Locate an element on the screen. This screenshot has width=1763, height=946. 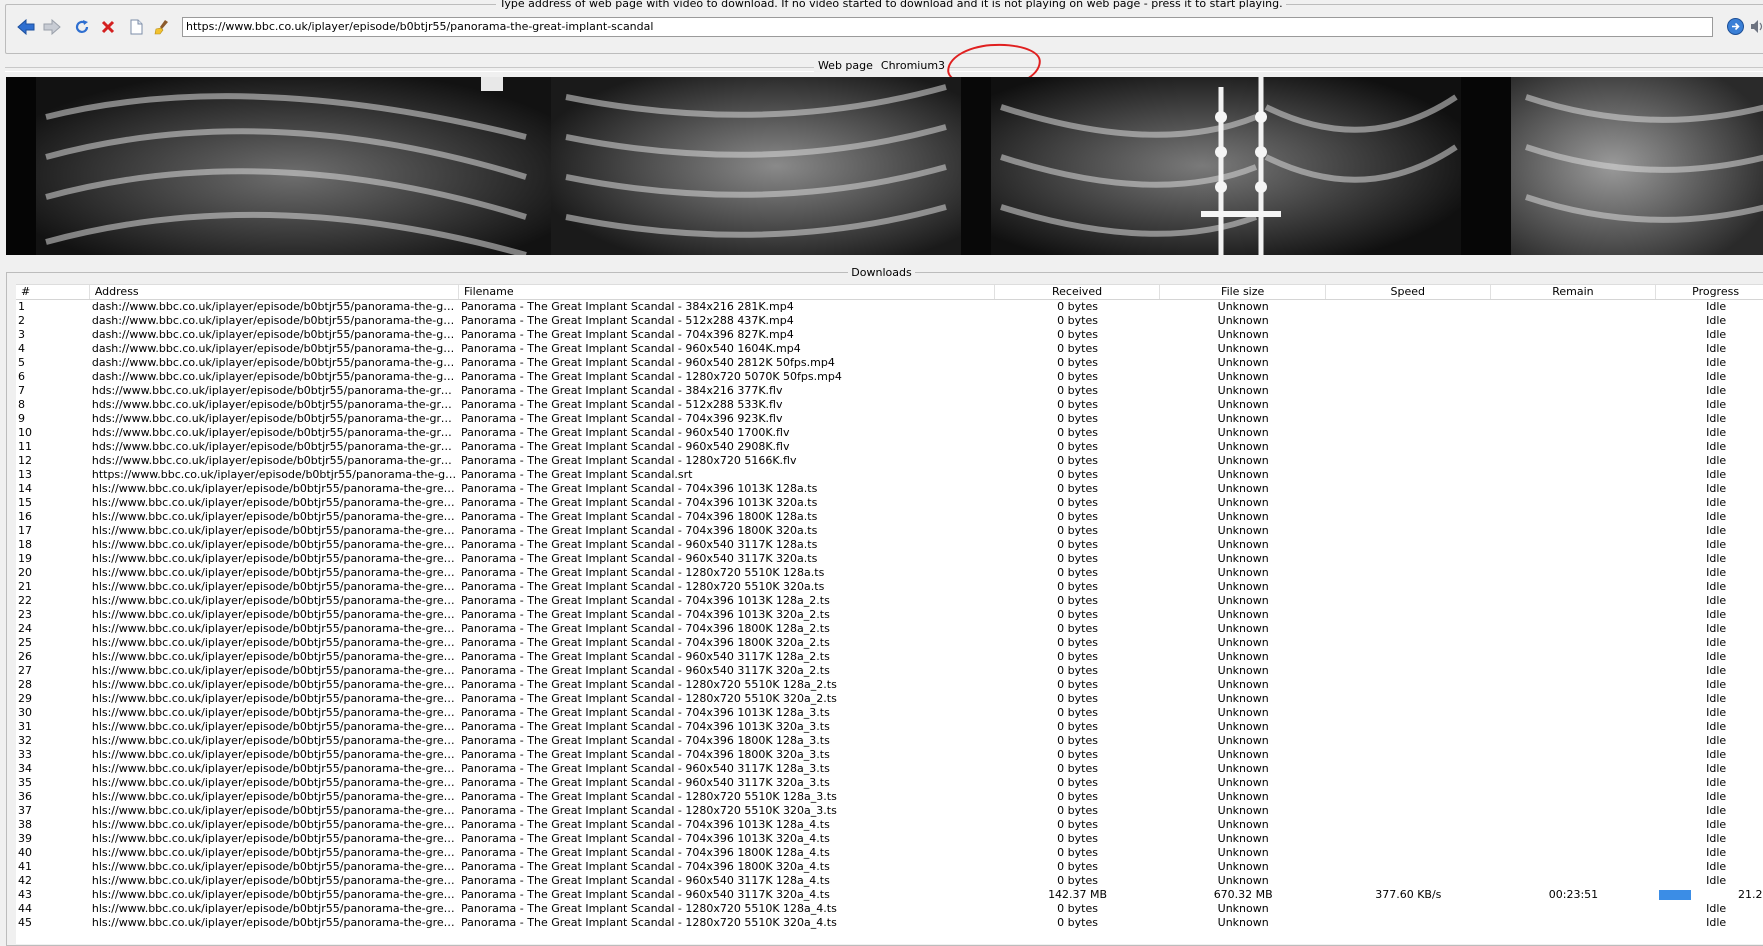
volume-icon is located at coordinates (1756, 26).